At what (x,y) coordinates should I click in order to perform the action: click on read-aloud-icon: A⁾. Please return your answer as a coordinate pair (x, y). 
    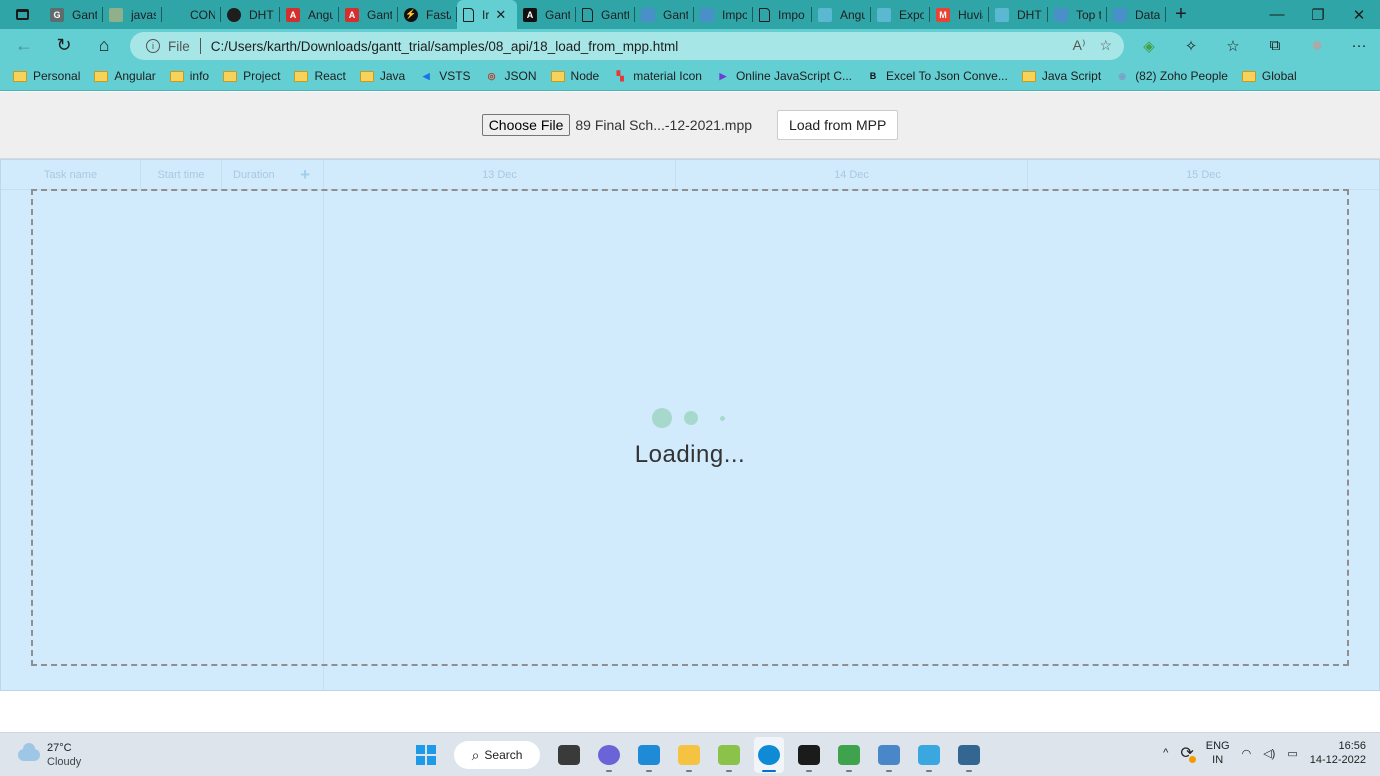
    Looking at the image, I should click on (1079, 45).